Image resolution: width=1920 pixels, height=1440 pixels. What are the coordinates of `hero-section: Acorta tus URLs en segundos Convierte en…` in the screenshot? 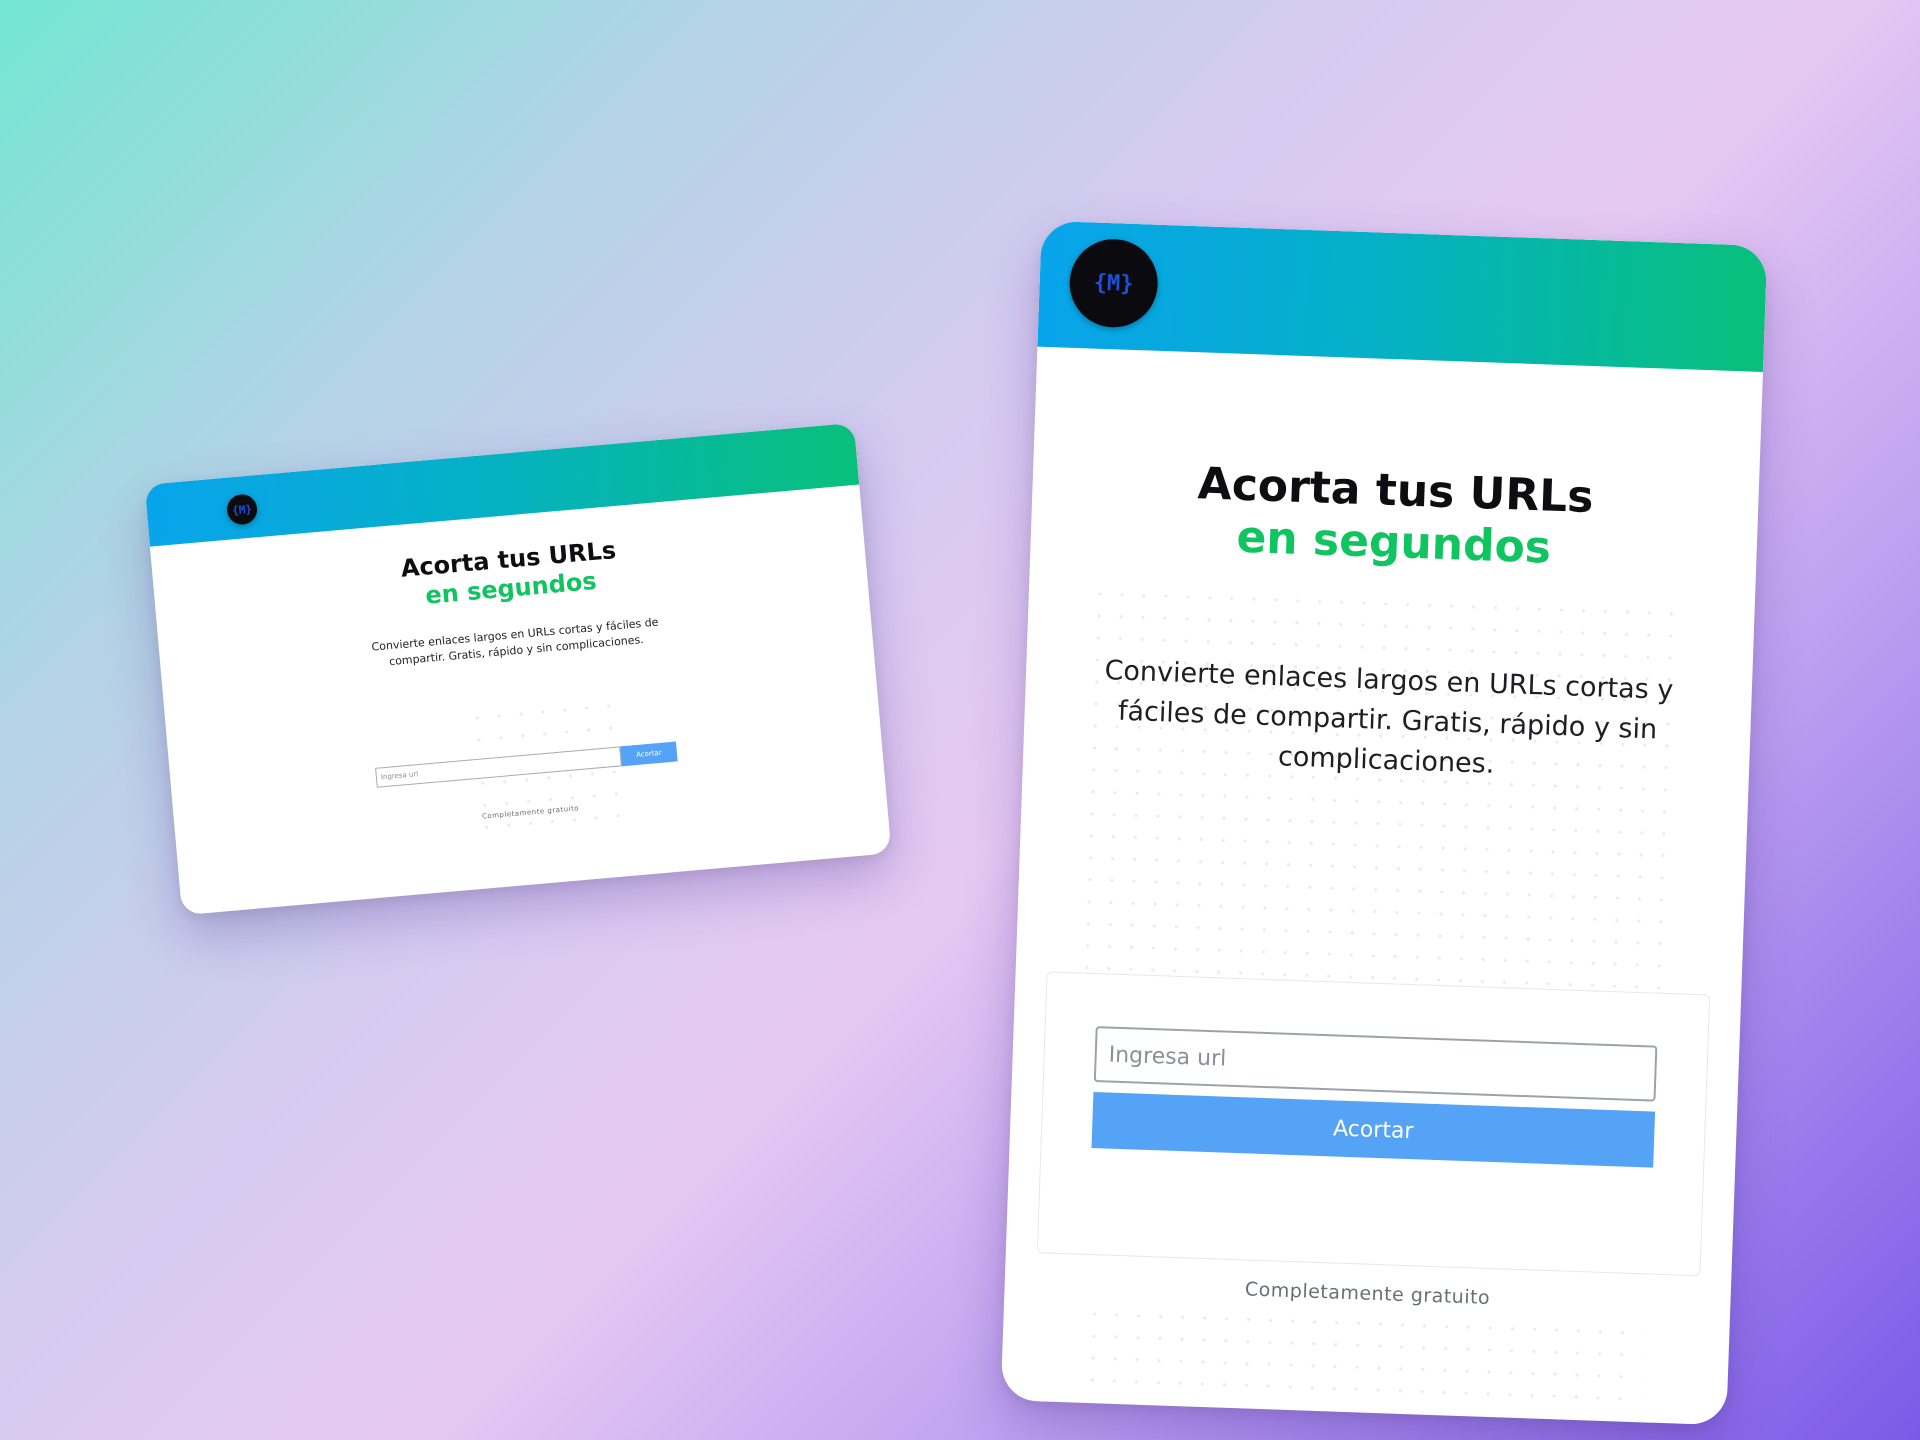 It's located at (519, 680).